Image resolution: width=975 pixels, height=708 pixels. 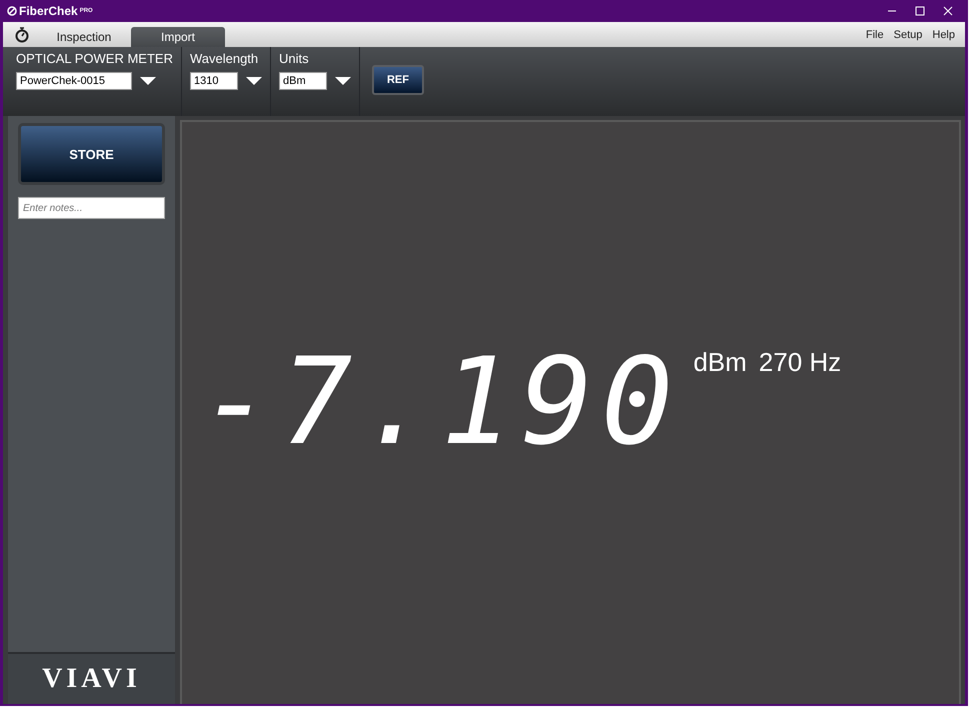 I want to click on window-title: FiberChek $^{PRO}$, so click(x=56, y=11).